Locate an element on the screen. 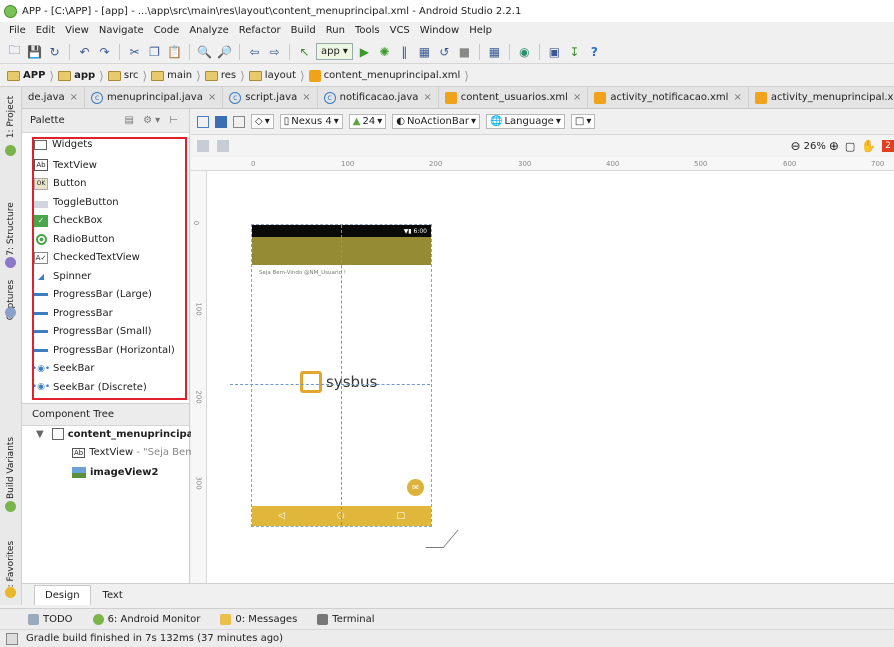 The image size is (894, 647). tab-menuprincipal-java: c menuprincipal.java × is located at coordinates (154, 97).